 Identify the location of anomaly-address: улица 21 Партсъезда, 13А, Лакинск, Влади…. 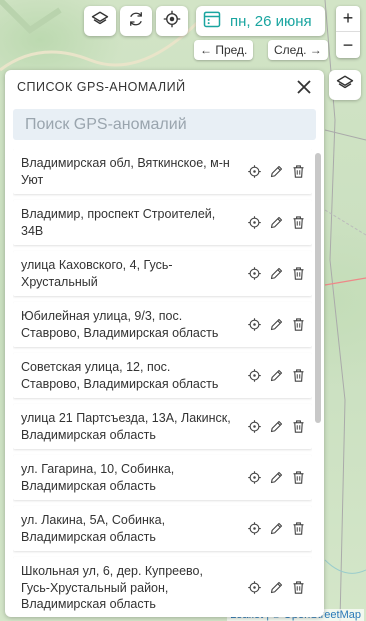
(126, 426).